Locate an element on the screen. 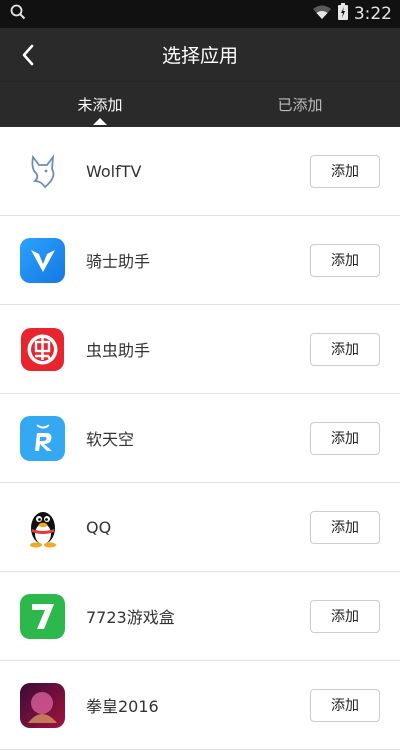  kof-icon is located at coordinates (42, 705).